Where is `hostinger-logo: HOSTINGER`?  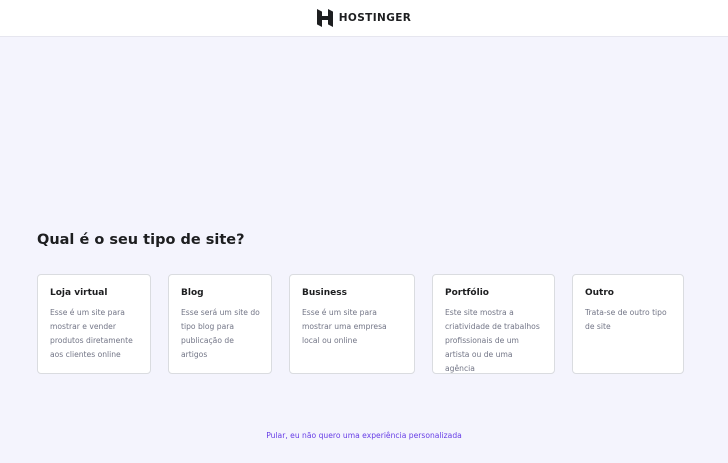 hostinger-logo: HOSTINGER is located at coordinates (364, 18).